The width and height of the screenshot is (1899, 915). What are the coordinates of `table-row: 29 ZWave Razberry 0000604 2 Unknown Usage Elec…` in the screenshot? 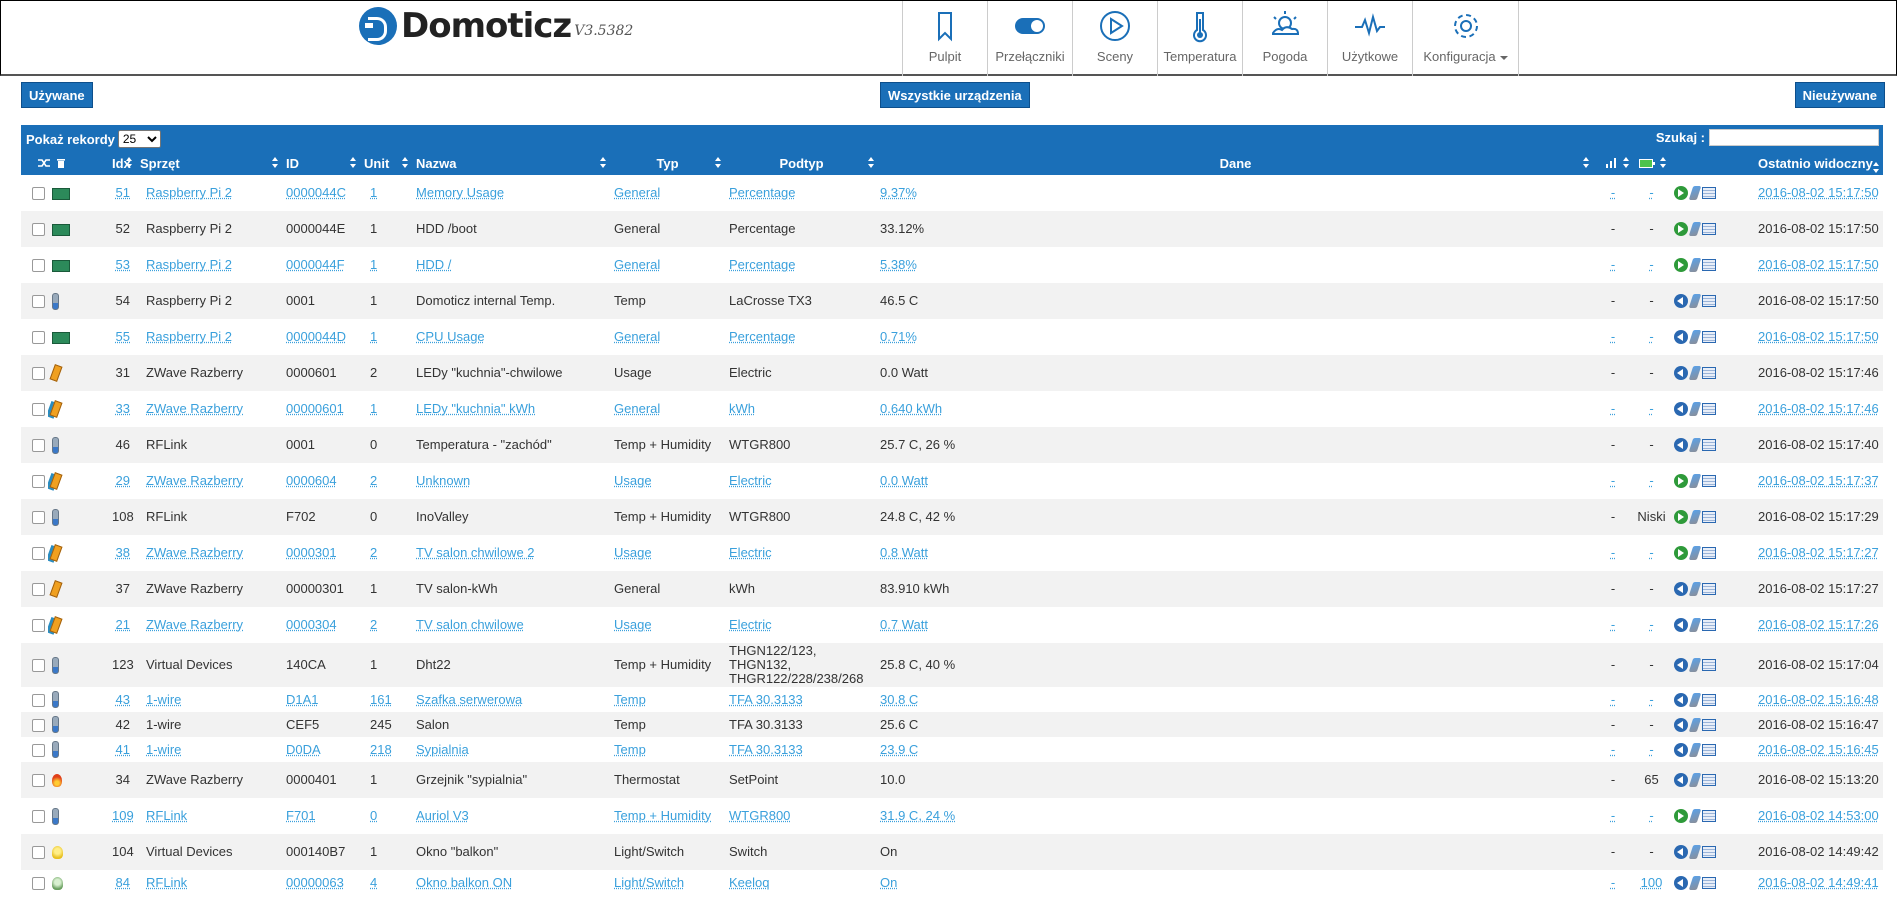 It's located at (952, 481).